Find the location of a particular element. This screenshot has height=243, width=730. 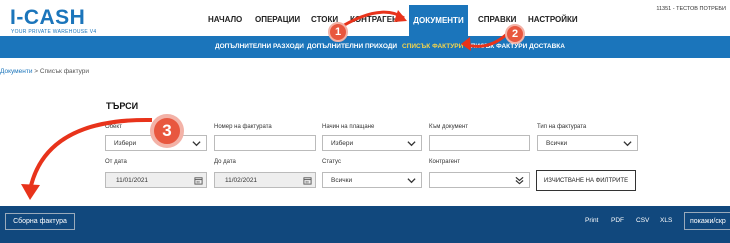

step-badge-2: 2 is located at coordinates (515, 34).